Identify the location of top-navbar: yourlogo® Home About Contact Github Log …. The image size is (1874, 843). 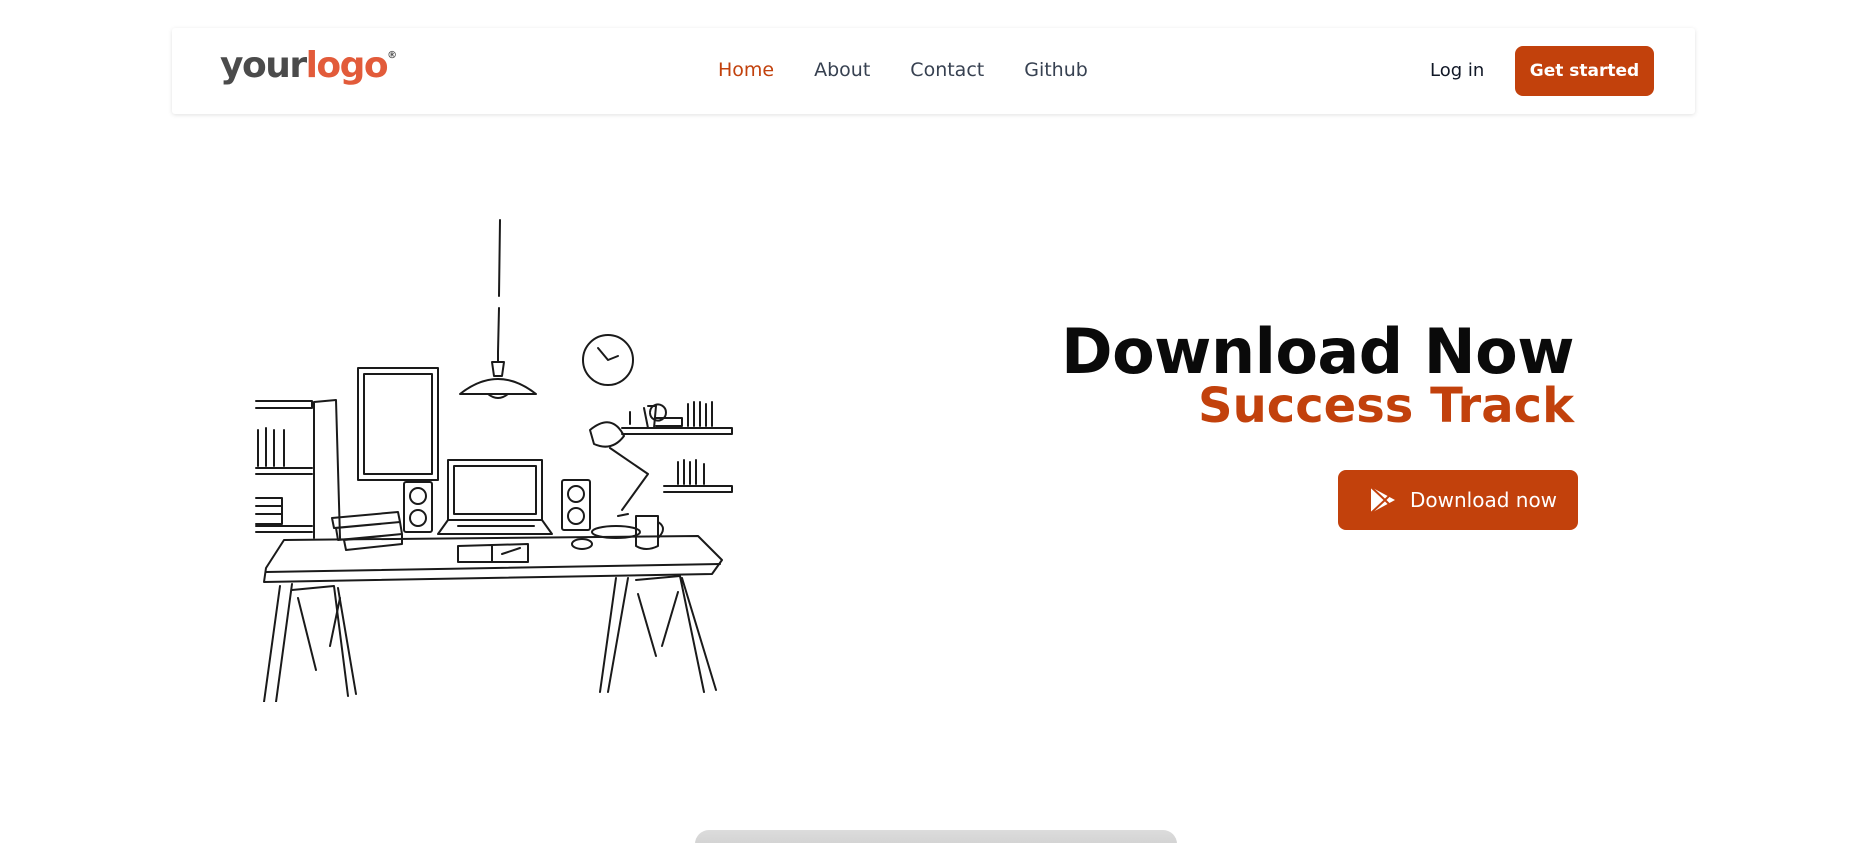
(933, 71).